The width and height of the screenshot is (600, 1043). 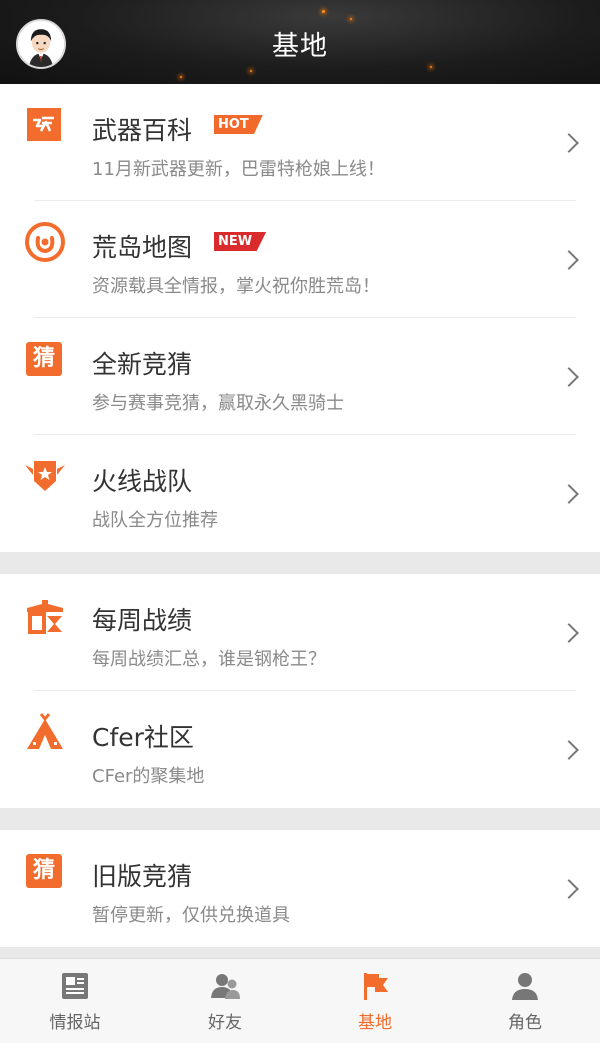 I want to click on person-icon, so click(x=525, y=986).